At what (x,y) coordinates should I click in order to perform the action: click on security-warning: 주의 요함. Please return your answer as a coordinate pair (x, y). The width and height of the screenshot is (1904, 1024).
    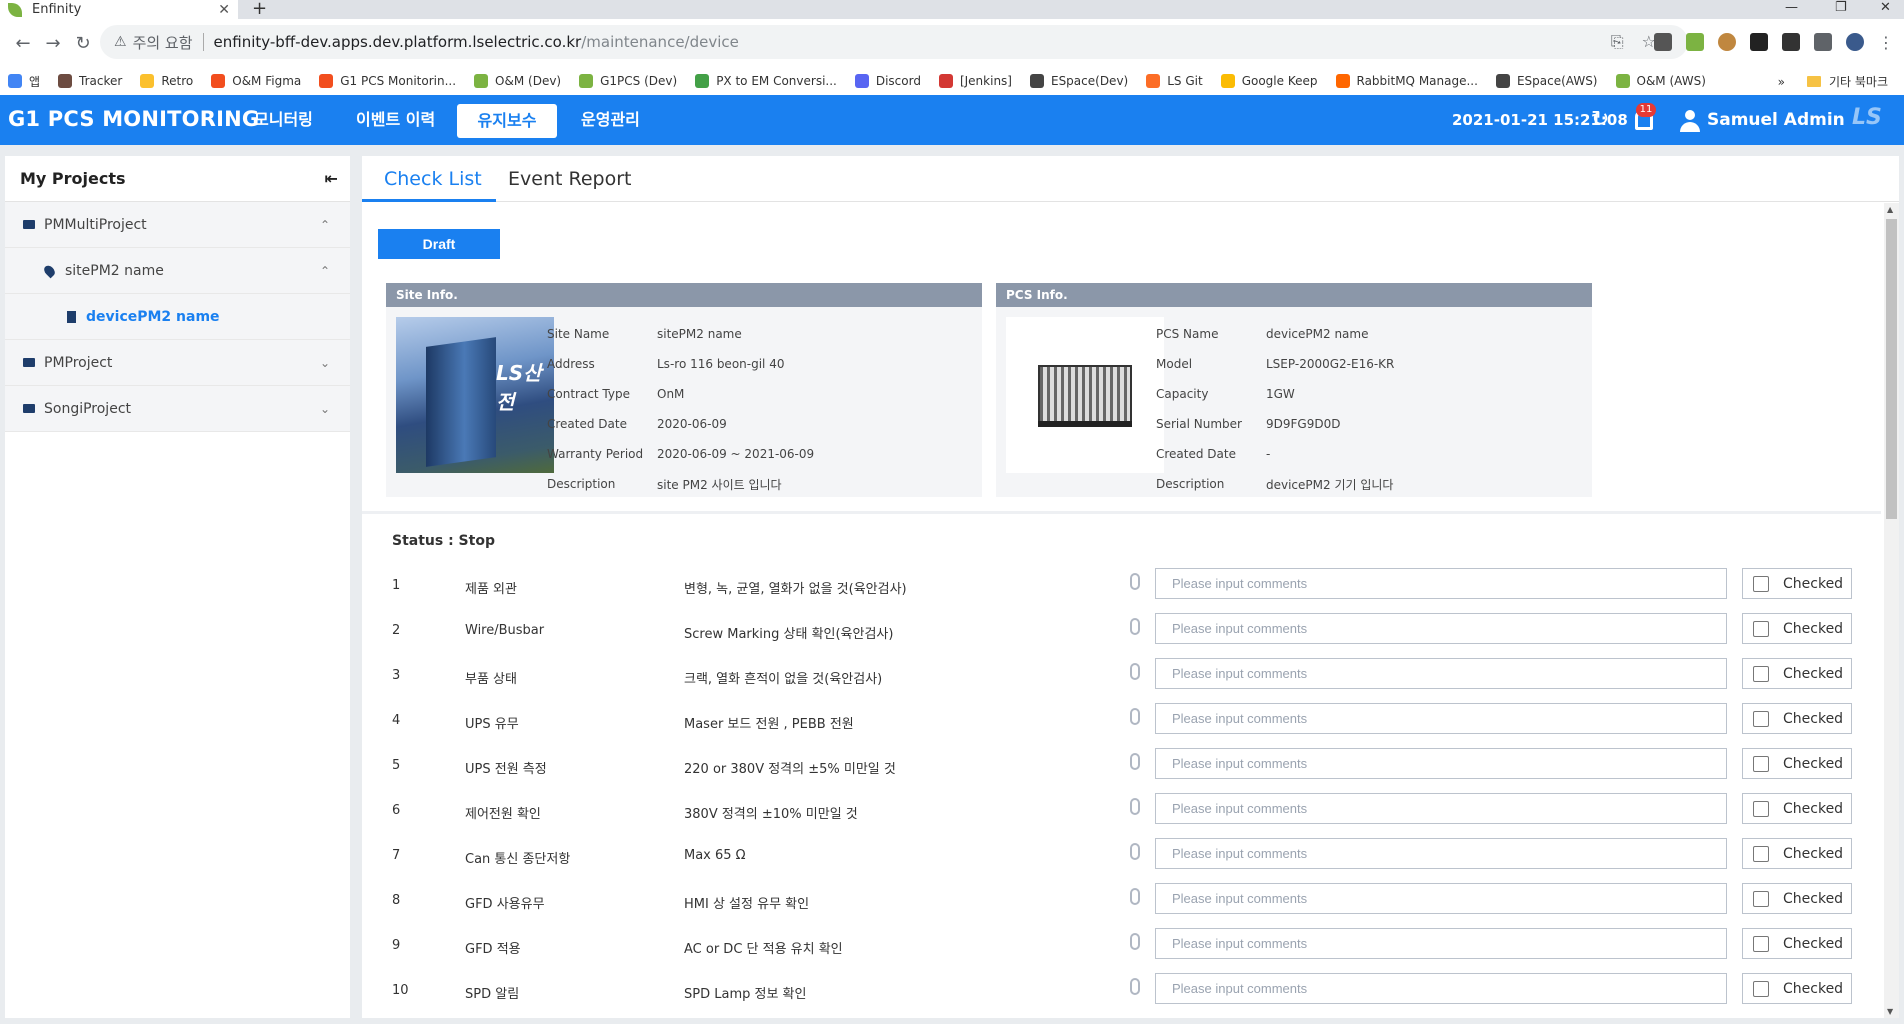
    Looking at the image, I should click on (163, 42).